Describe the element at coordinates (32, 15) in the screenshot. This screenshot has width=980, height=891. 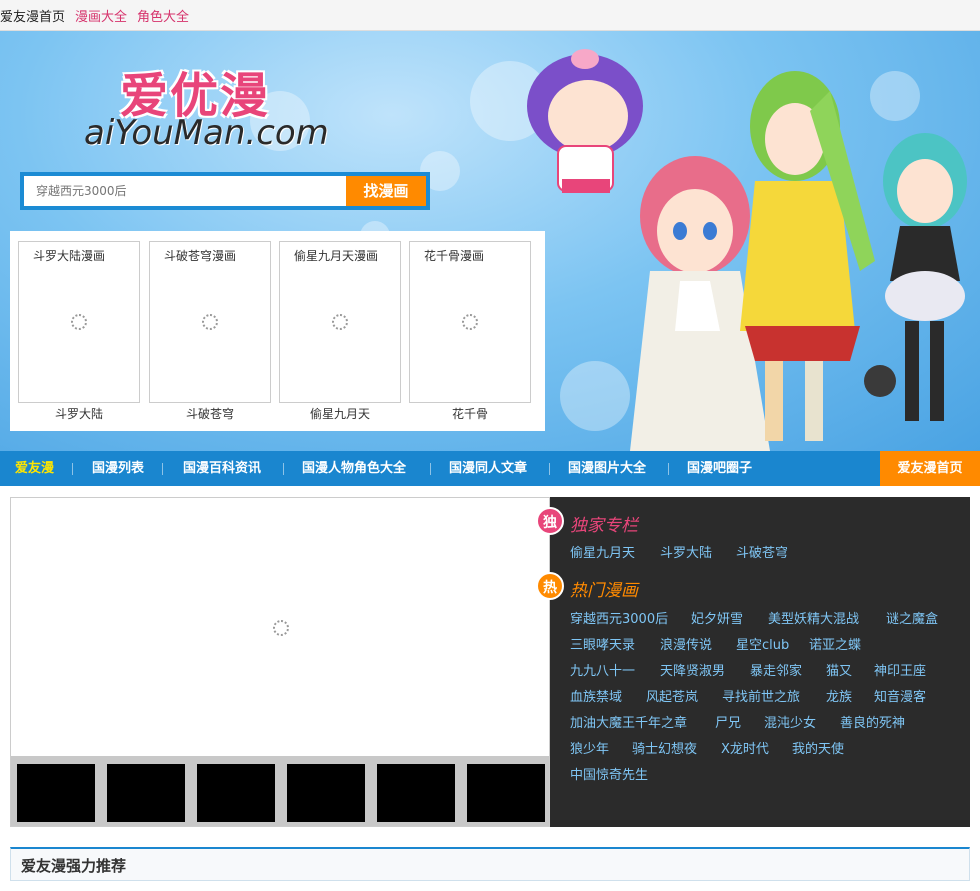
I see `top-link-home: 爱友漫首页` at that location.